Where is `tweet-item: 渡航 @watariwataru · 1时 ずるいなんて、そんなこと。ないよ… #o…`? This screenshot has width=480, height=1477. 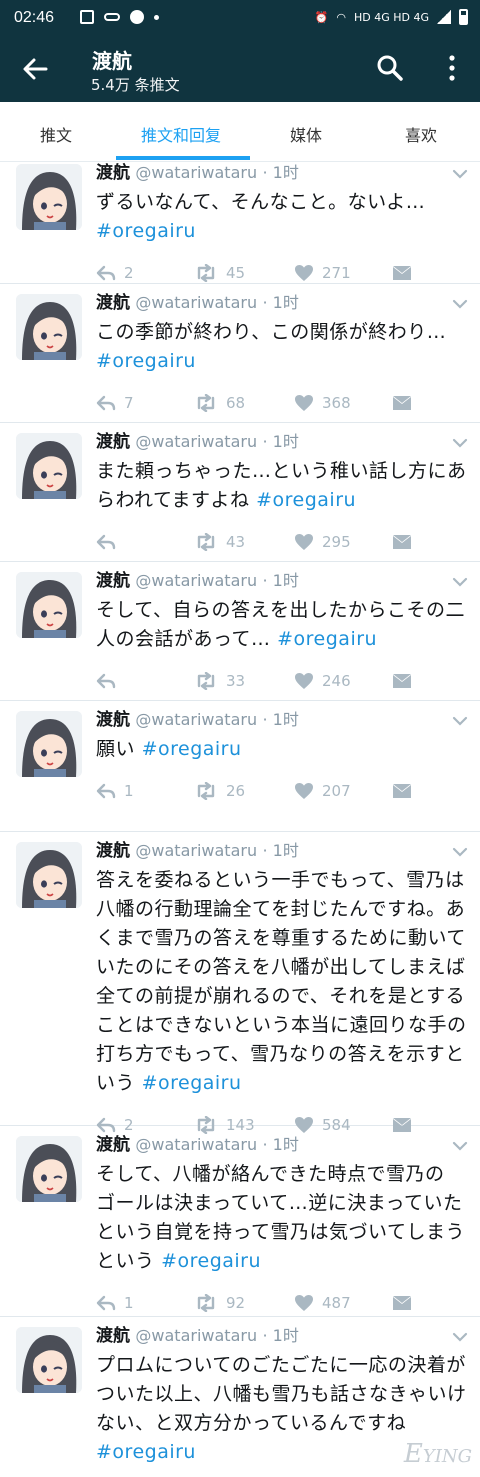 tweet-item: 渡航 @watariwataru · 1时 ずるいなんて、そんなこと。ないよ… #o… is located at coordinates (240, 223).